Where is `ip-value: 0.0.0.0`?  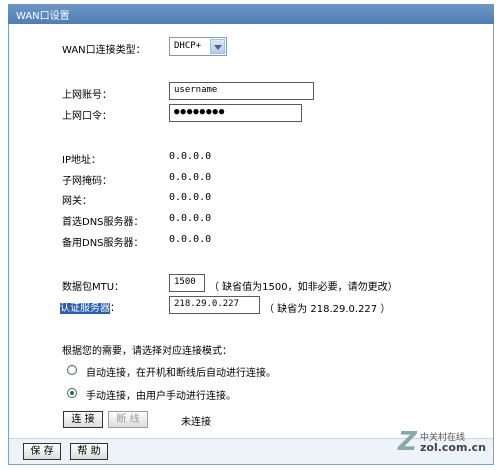 ip-value: 0.0.0.0 is located at coordinates (190, 156).